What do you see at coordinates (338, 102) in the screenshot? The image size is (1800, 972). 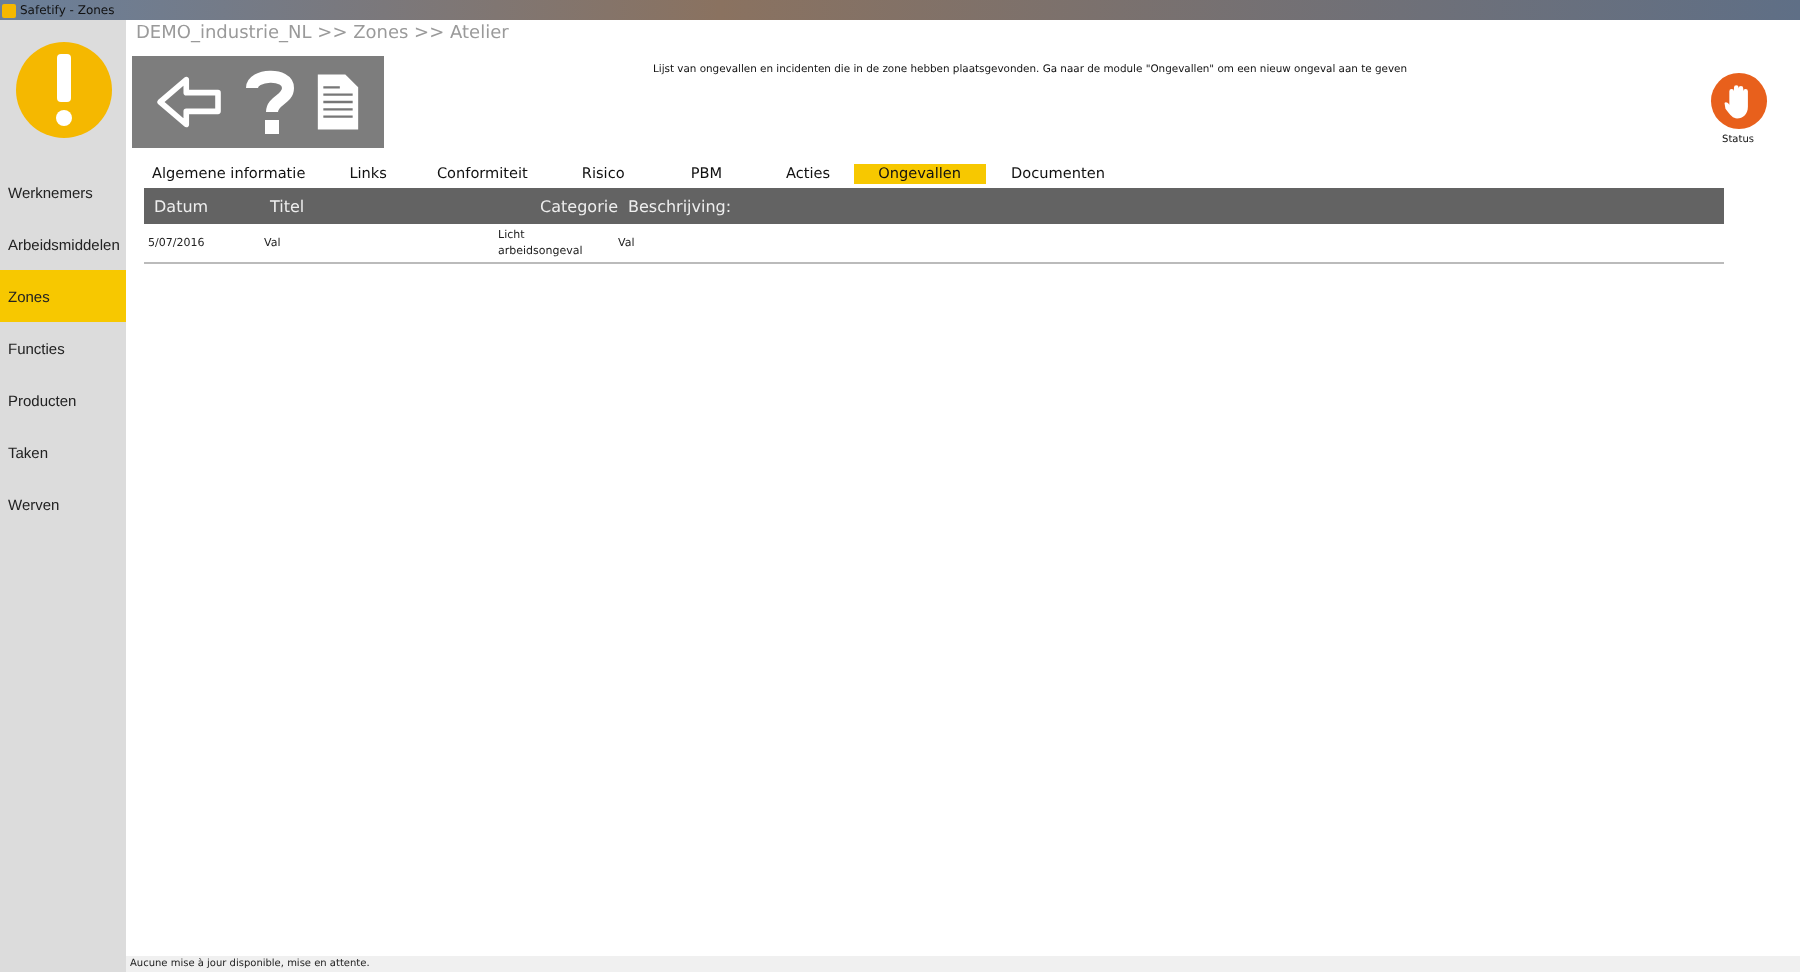 I see `document-icon` at bounding box center [338, 102].